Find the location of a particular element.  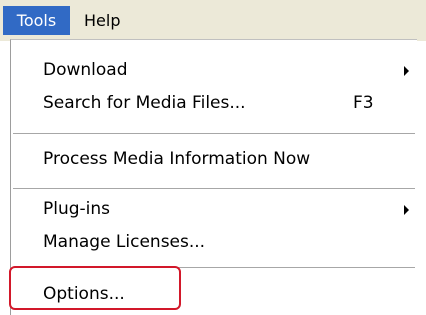

menu-item-shortcut: F3 is located at coordinates (363, 103).